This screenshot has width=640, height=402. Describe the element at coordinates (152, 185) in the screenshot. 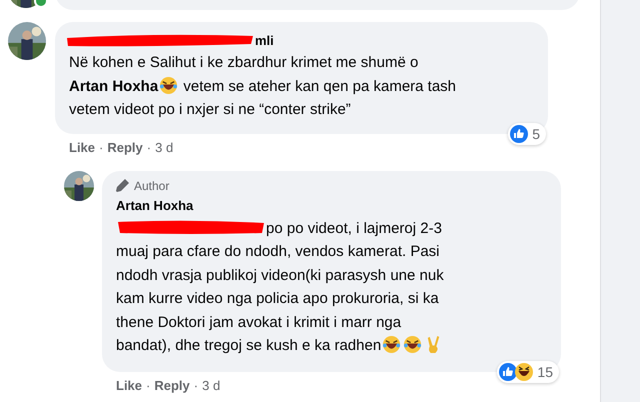

I see `author-label: Author` at that location.